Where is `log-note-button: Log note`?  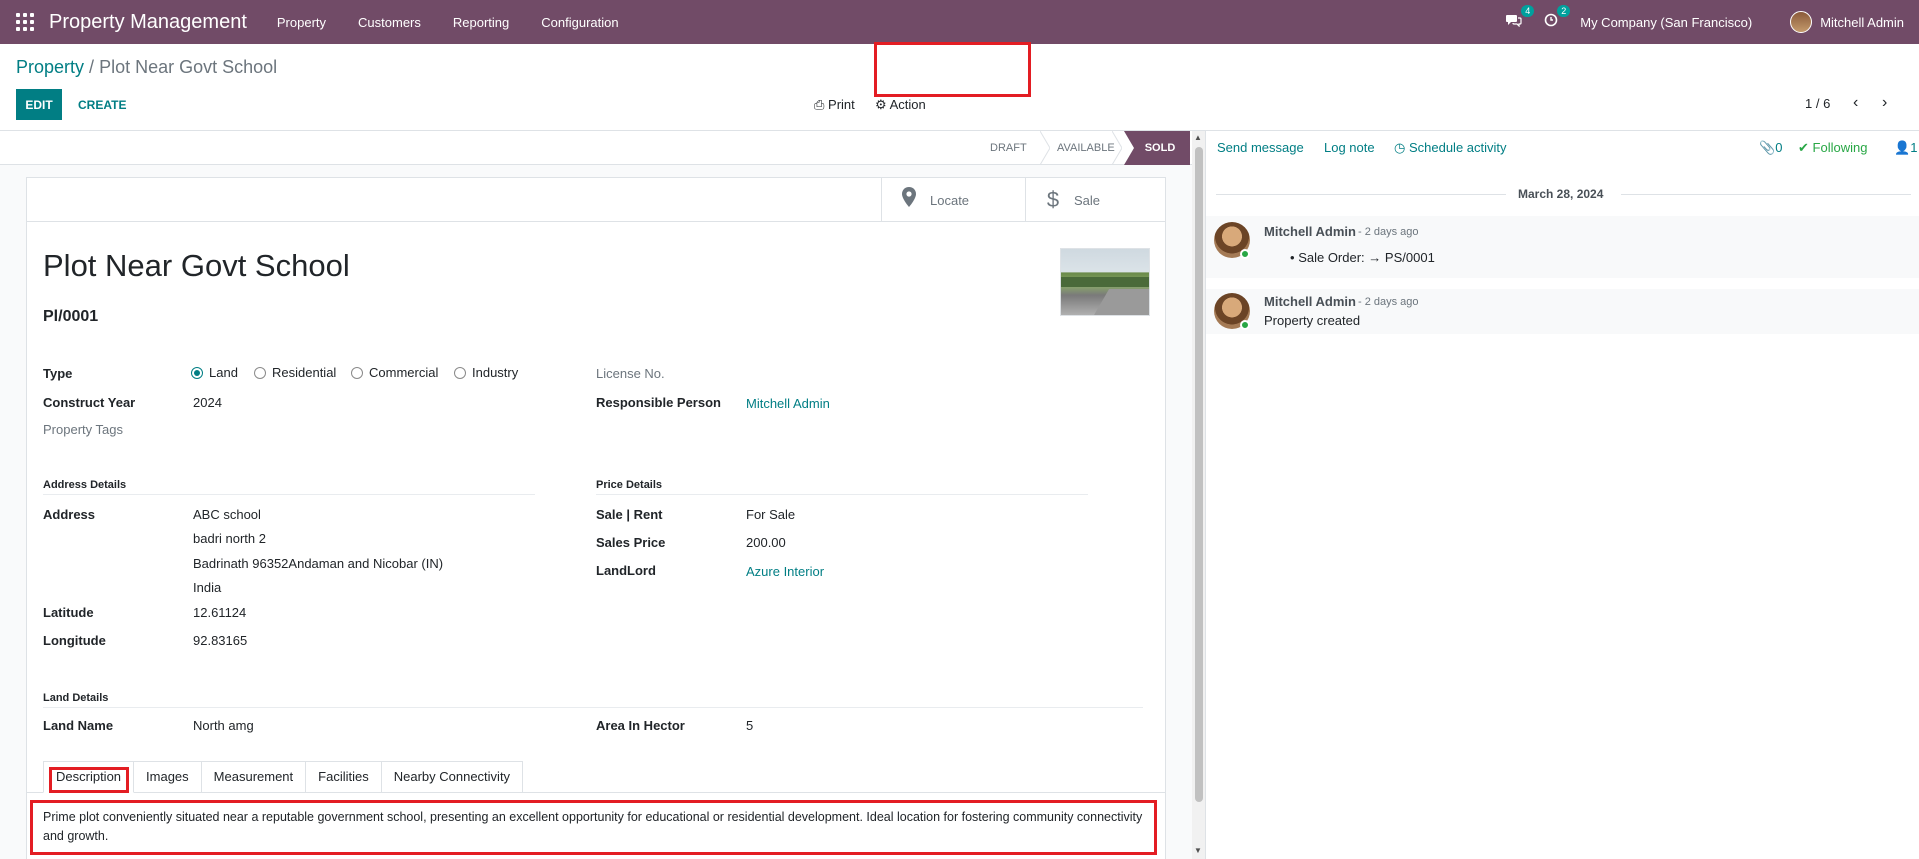 log-note-button: Log note is located at coordinates (1349, 147).